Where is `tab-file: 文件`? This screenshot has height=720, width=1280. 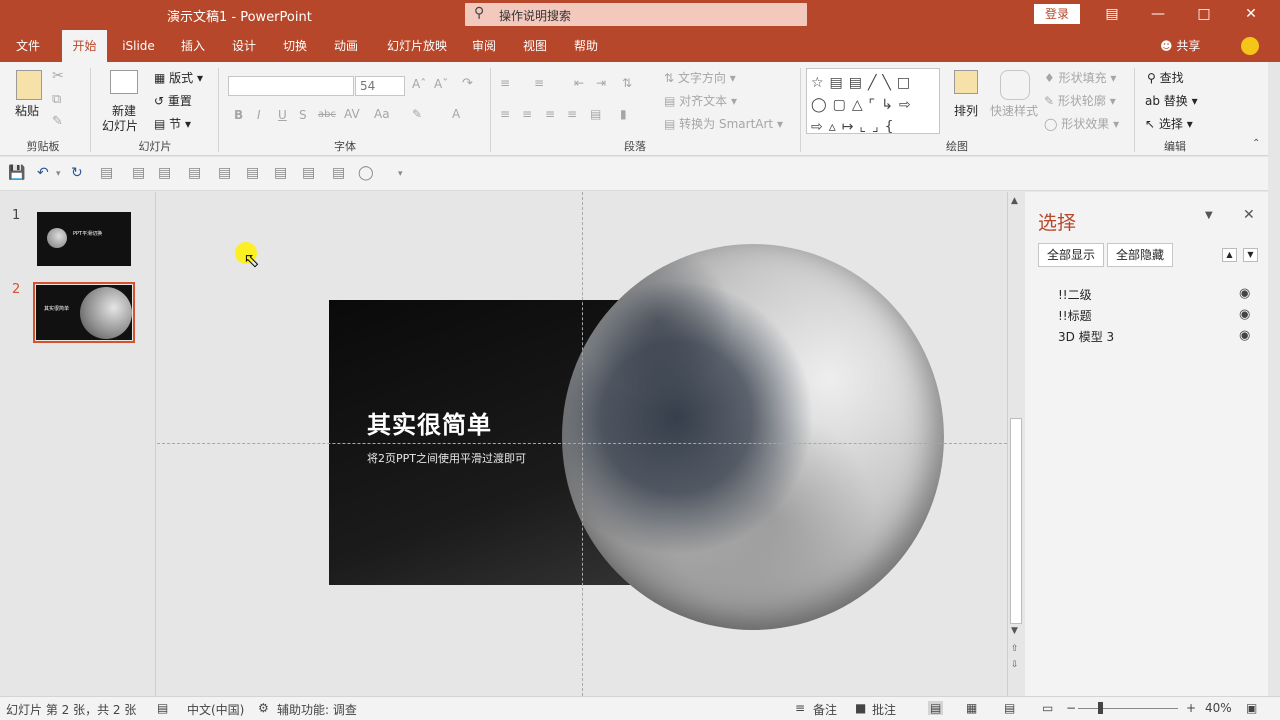
tab-file: 文件 is located at coordinates (28, 46).